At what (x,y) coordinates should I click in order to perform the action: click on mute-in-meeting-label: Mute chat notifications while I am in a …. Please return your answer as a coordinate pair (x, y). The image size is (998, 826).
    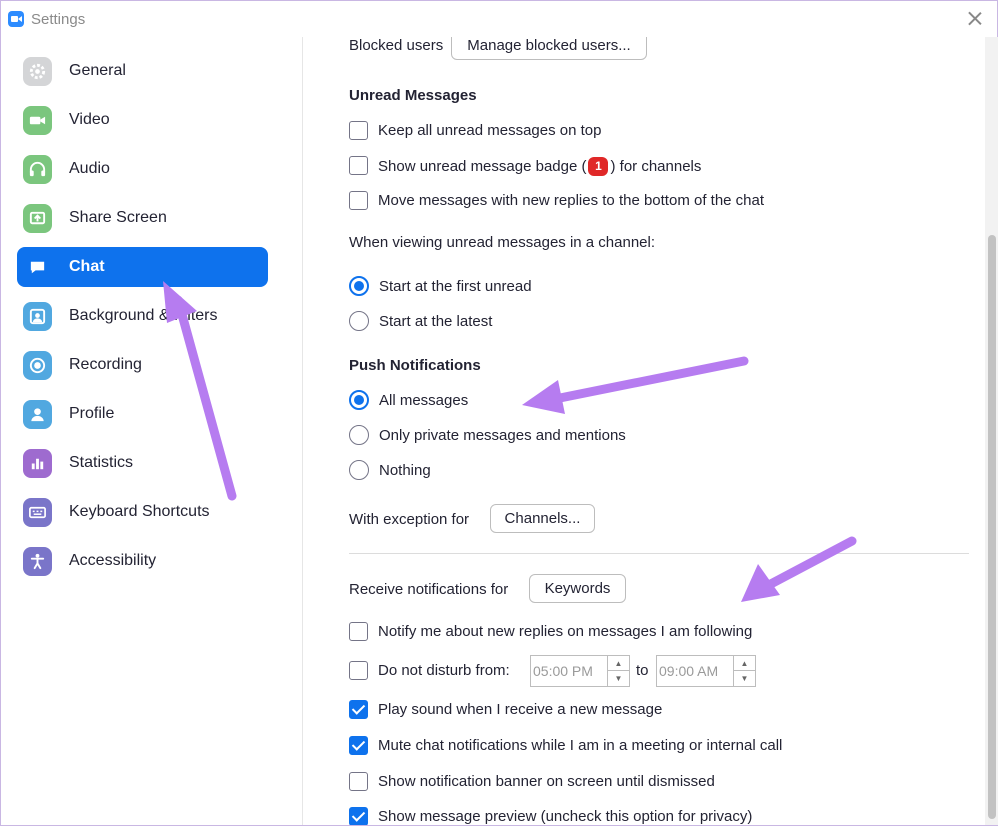
    Looking at the image, I should click on (580, 745).